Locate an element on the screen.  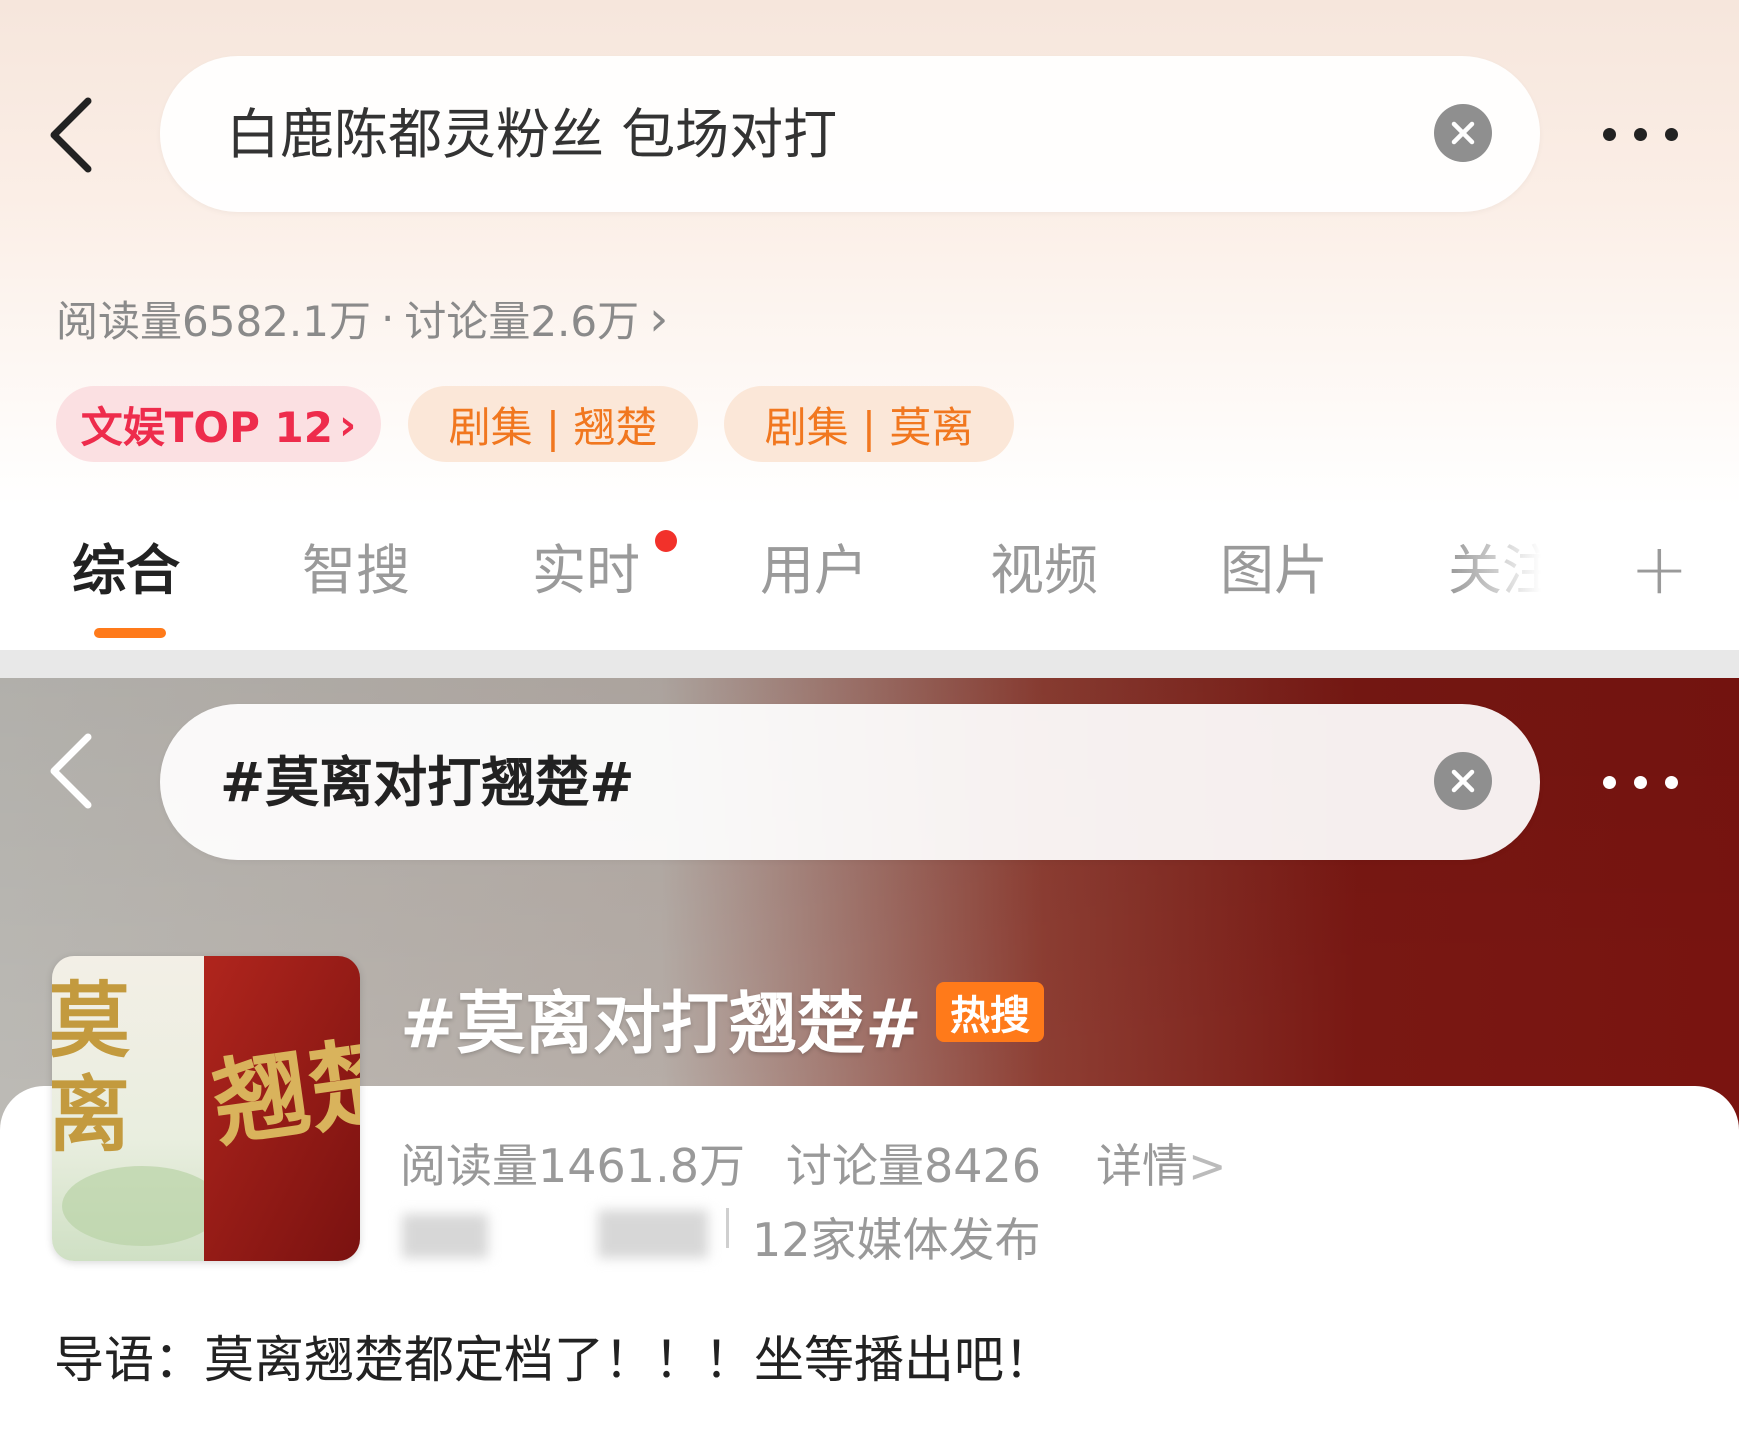
topic-title: #莫离对打翘楚# is located at coordinates (661, 1024).